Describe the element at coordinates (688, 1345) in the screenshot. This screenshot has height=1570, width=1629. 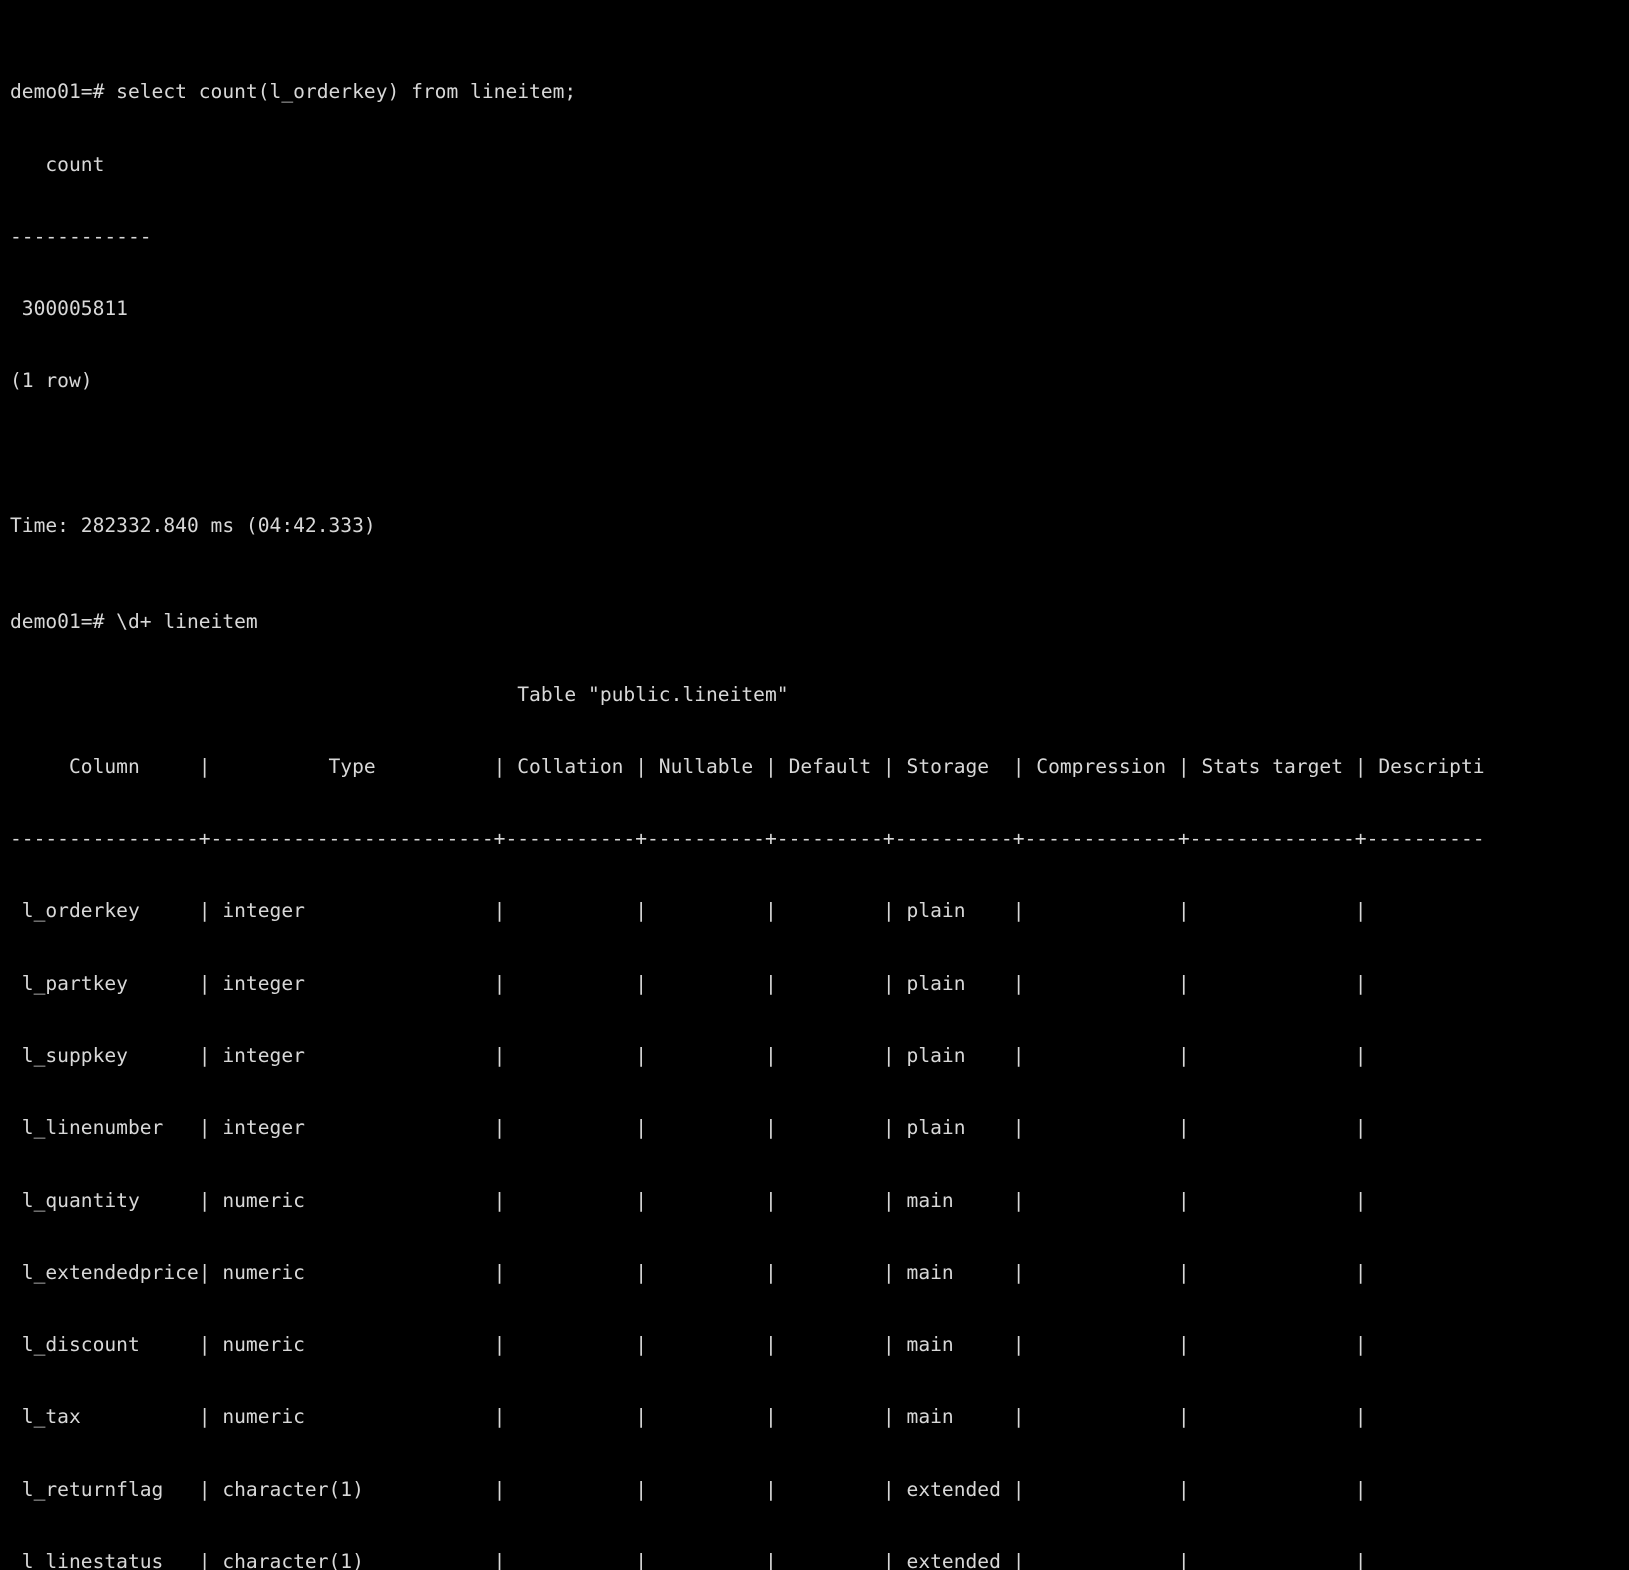
I see `table-row: l_discount | numeric | | | | main | | |` at that location.